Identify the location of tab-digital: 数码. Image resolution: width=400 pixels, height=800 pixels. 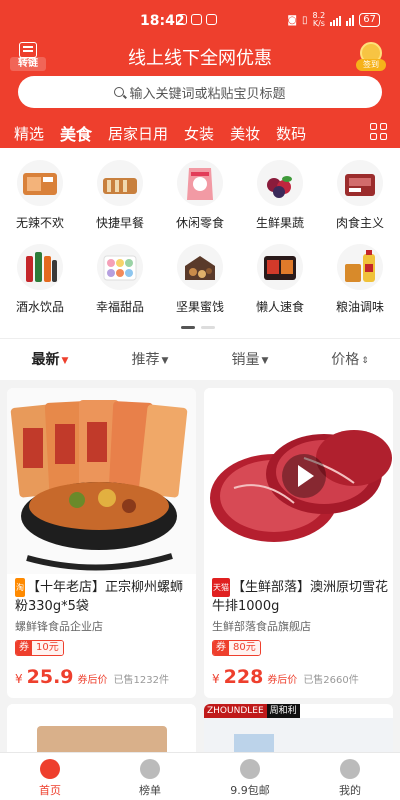
(291, 133).